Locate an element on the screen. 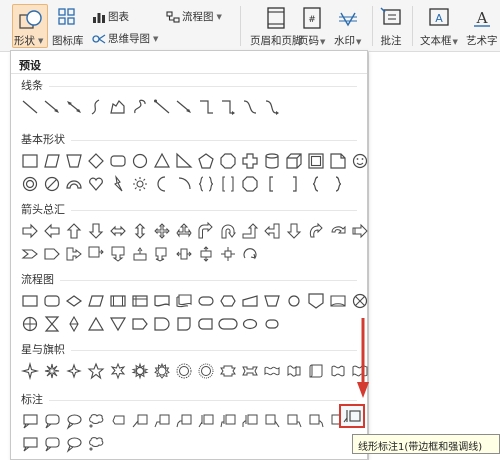 This screenshot has height=460, width=500. header-footer-button: 页眉和页脚 is located at coordinates (276, 27).